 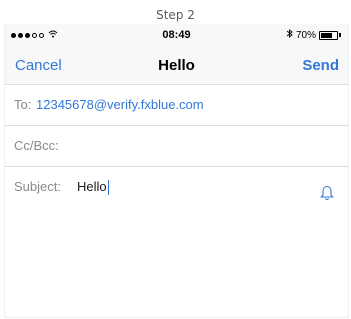 What do you see at coordinates (289, 35) in the screenshot?
I see `bluetooth-icon` at bounding box center [289, 35].